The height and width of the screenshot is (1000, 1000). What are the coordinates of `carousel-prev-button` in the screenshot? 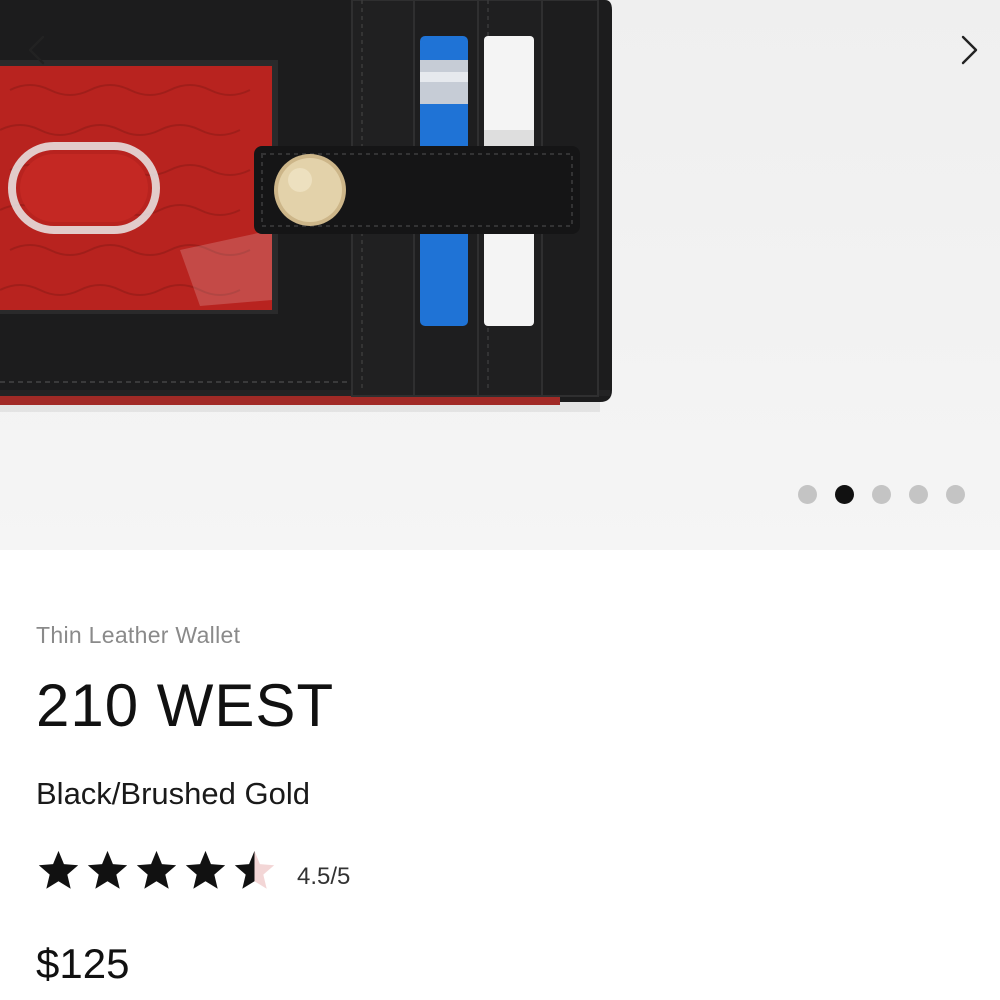 It's located at (36, 50).